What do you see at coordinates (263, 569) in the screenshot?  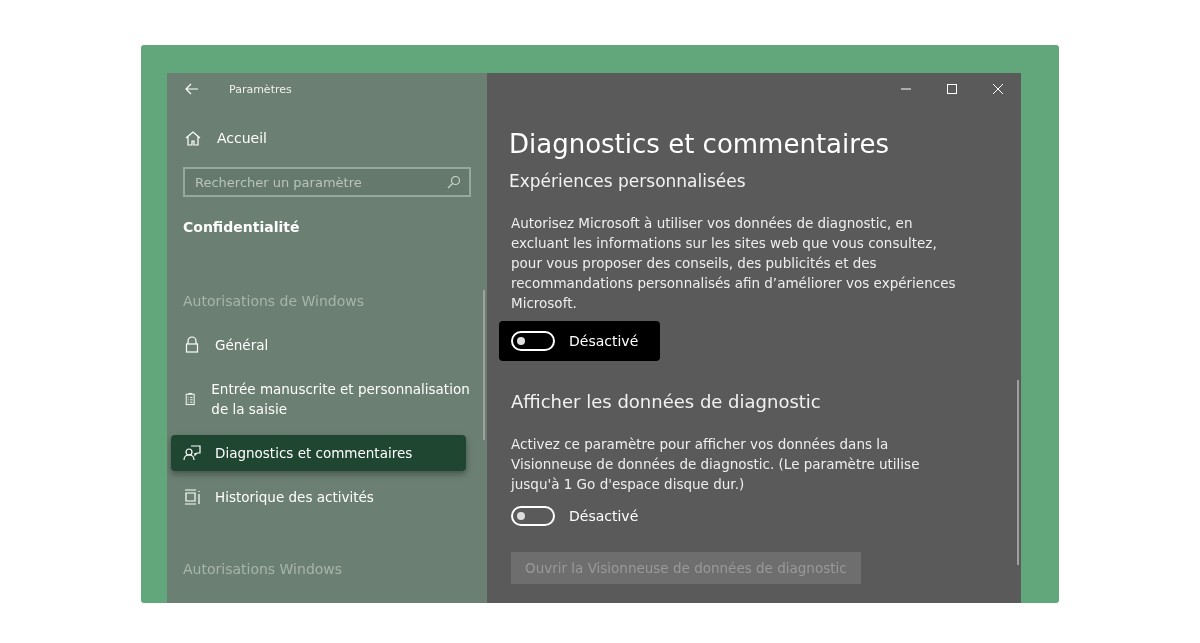 I see `section-heading: Autorisations Windows` at bounding box center [263, 569].